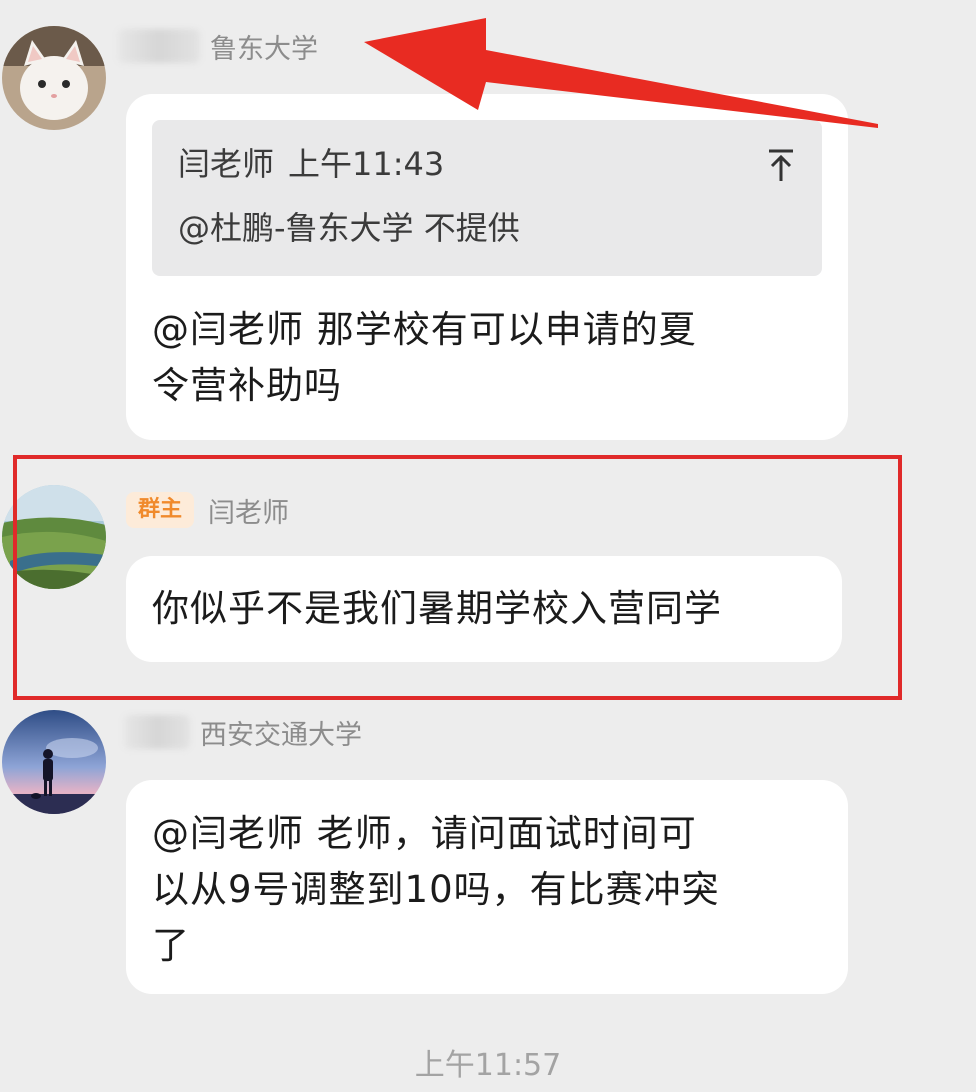  Describe the element at coordinates (171, 945) in the screenshot. I see `message-line: 了` at that location.